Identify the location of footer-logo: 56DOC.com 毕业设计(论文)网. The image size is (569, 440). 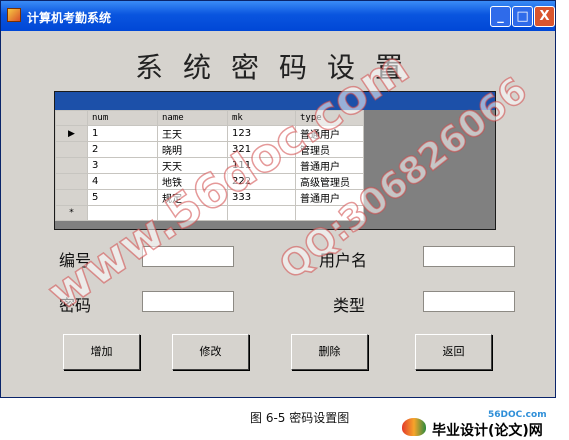
(485, 424).